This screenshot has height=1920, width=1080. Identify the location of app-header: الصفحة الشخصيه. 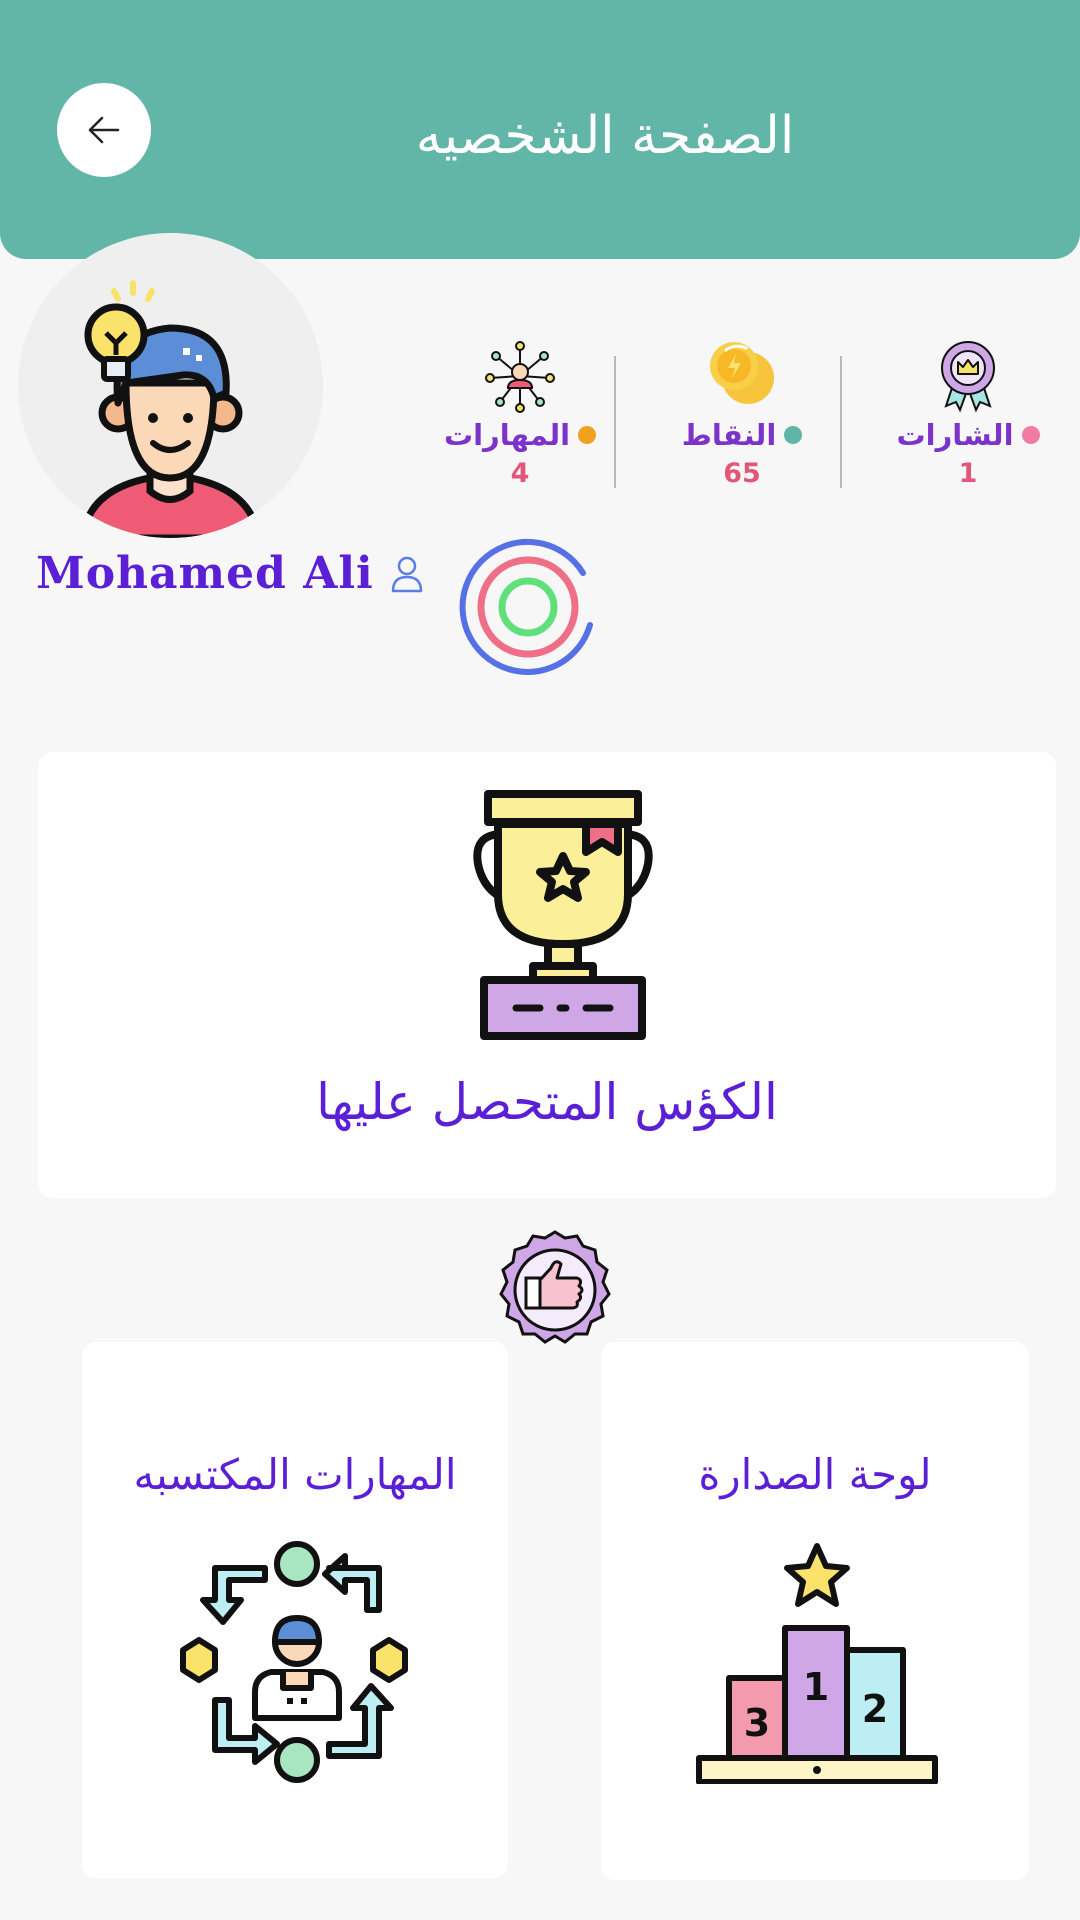
(540, 129).